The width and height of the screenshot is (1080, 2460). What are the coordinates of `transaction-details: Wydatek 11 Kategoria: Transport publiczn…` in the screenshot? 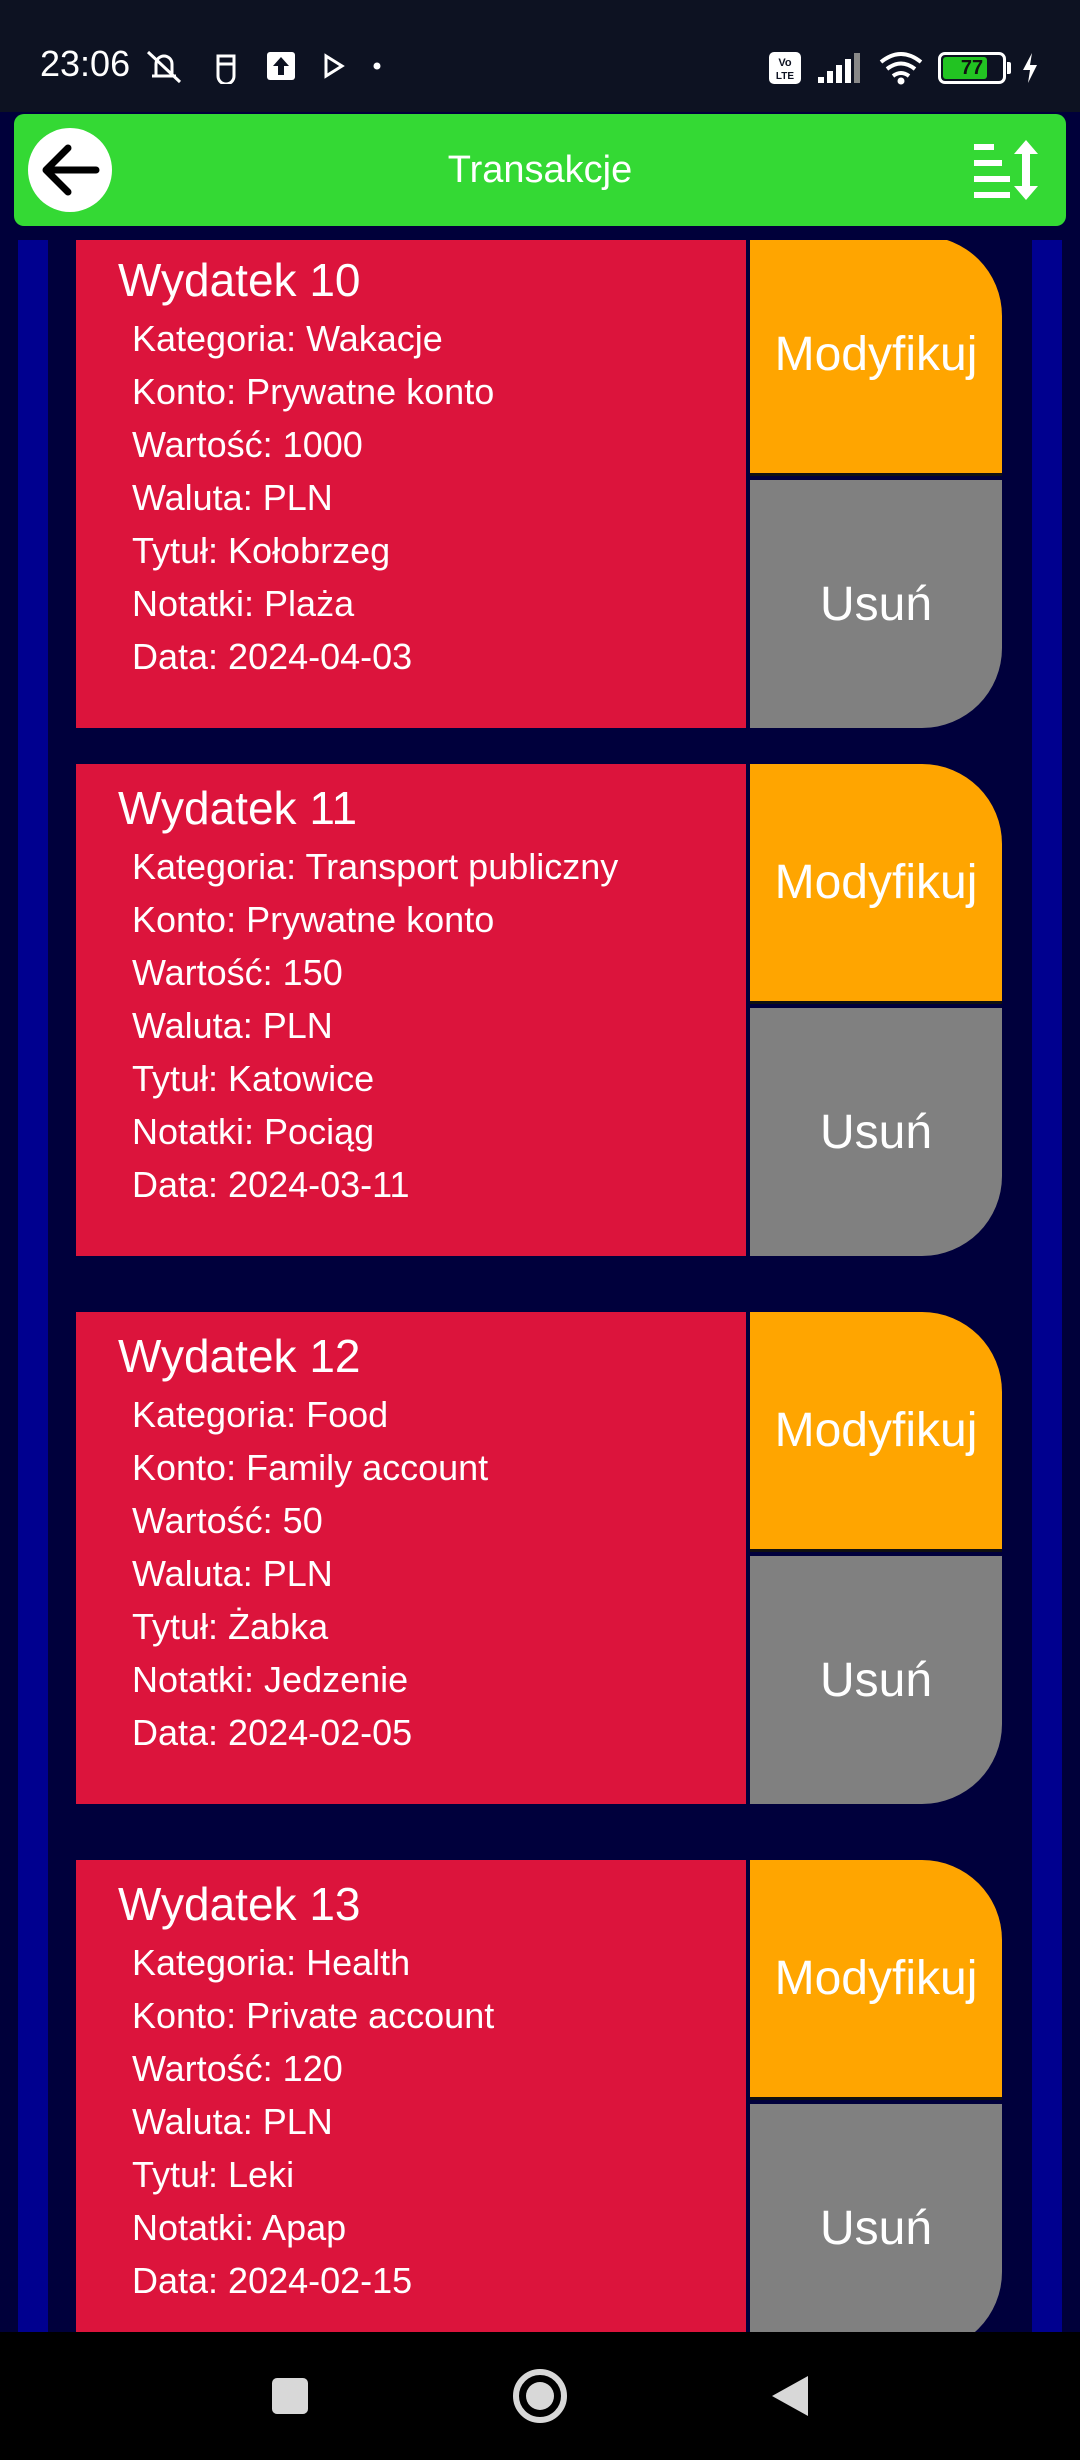 It's located at (411, 1010).